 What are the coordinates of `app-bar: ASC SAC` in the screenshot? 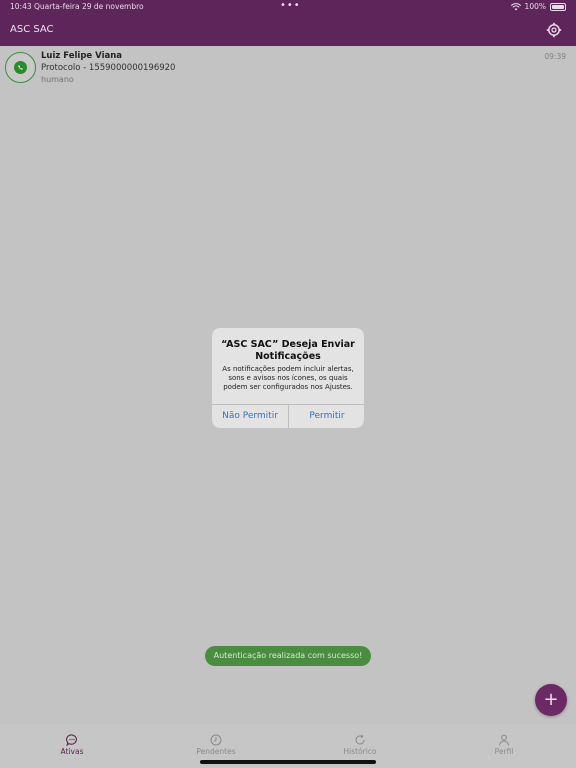 It's located at (288, 30).